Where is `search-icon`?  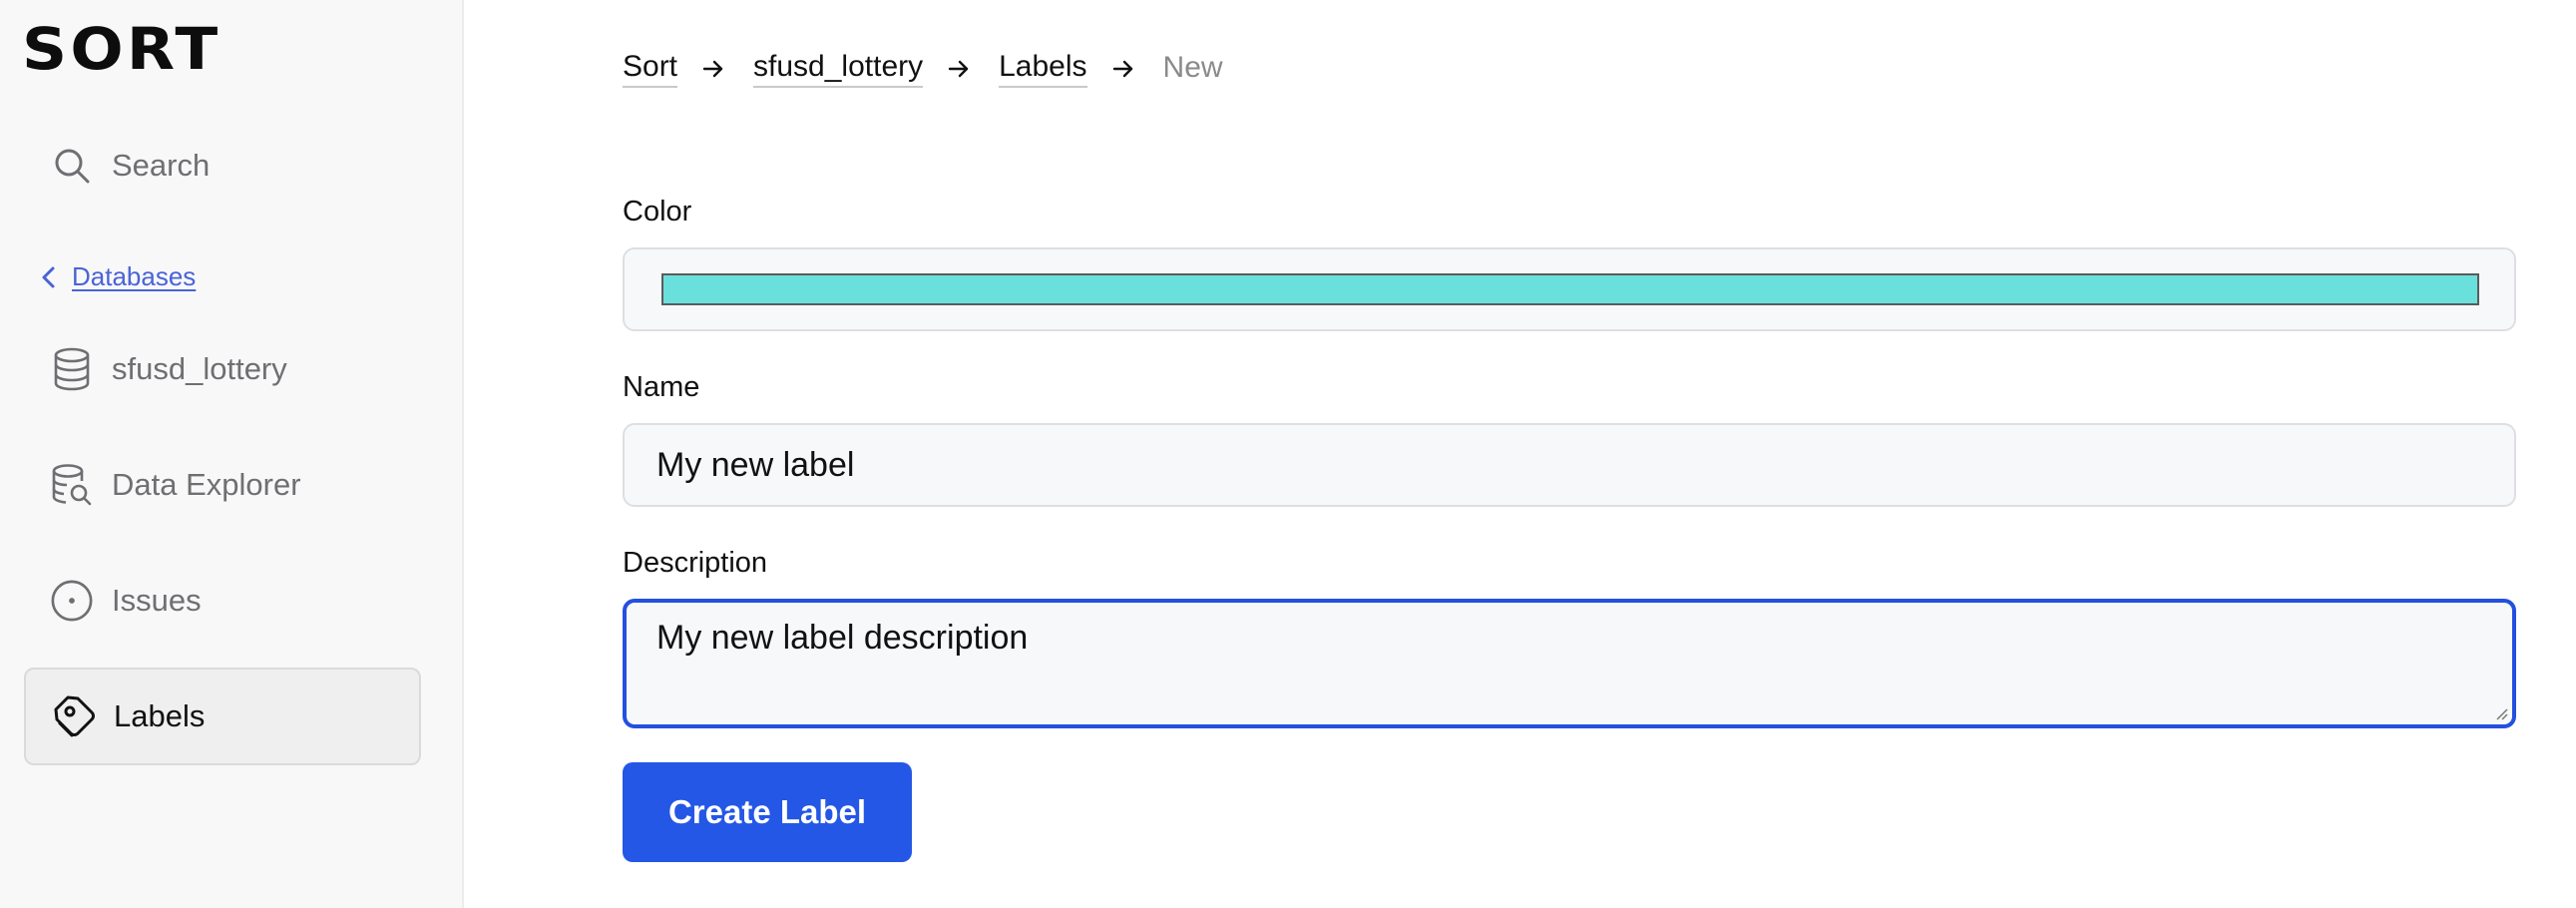 search-icon is located at coordinates (72, 166).